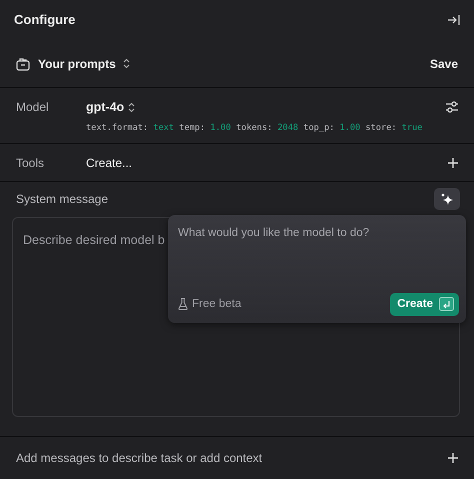 Image resolution: width=474 pixels, height=479 pixels. I want to click on system-message-label: System message, so click(62, 199).